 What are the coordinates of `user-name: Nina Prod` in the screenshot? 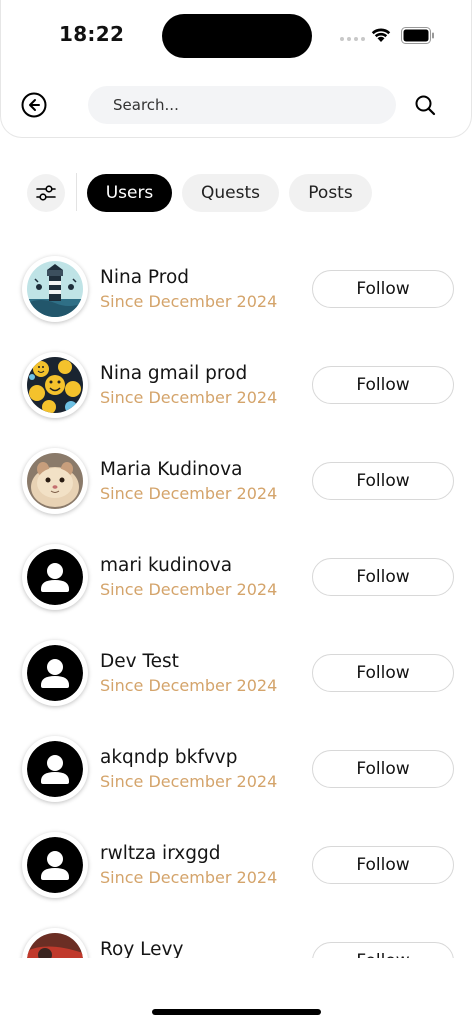 It's located at (145, 277).